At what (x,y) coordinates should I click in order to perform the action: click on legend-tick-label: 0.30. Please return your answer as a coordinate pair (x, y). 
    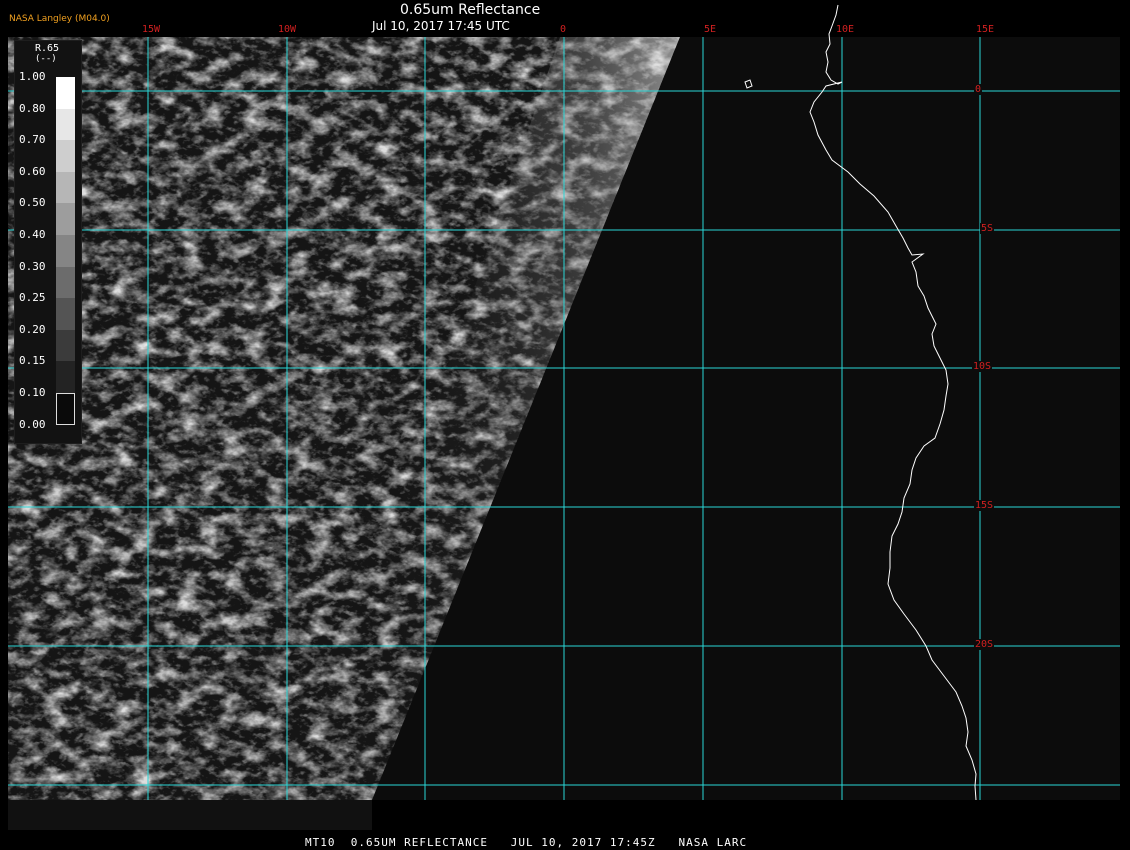
    Looking at the image, I should click on (32, 266).